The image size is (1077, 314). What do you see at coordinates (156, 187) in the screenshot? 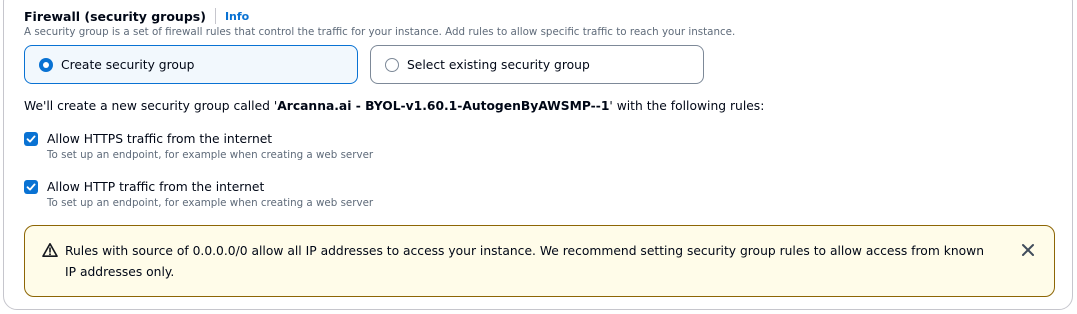
I see `http-rule-label: Allow HTTP traffic from the internet` at bounding box center [156, 187].